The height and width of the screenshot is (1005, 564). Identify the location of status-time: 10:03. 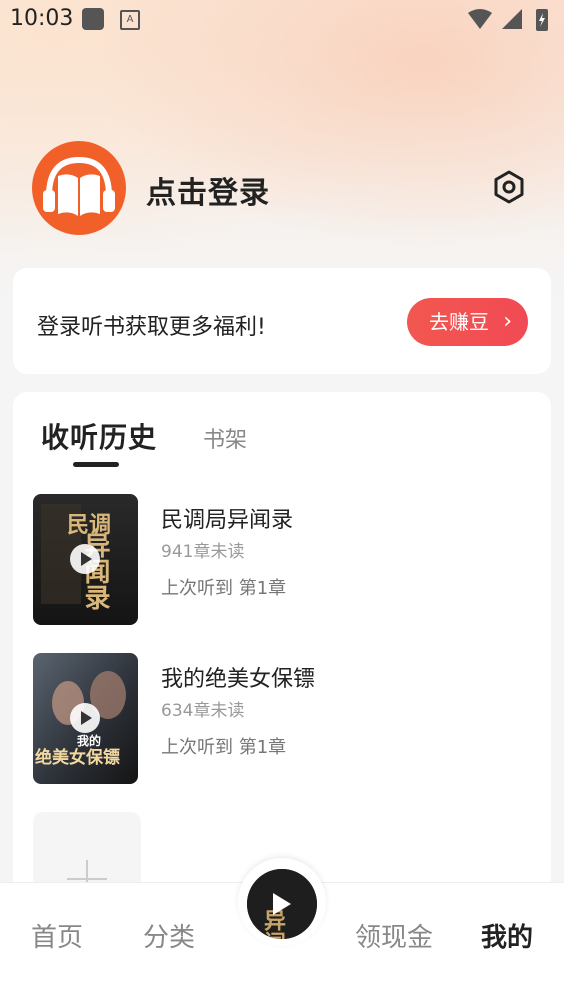
(42, 18).